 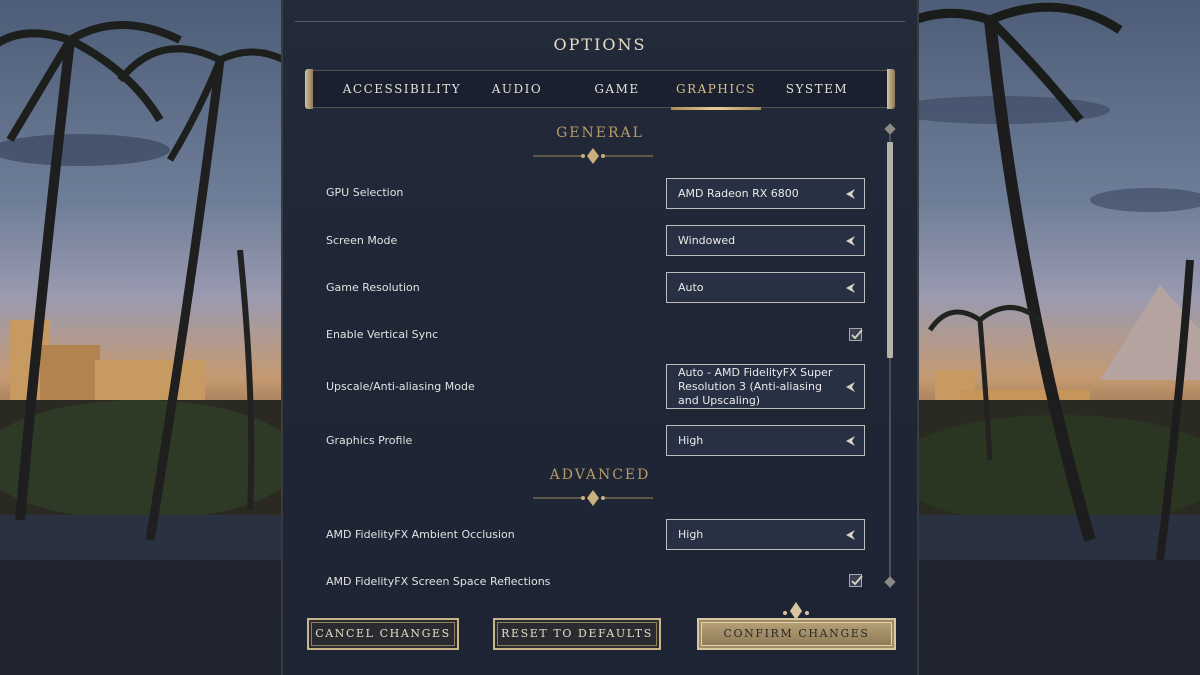 What do you see at coordinates (765, 440) in the screenshot?
I see `graphics-profile-dropdown: High` at bounding box center [765, 440].